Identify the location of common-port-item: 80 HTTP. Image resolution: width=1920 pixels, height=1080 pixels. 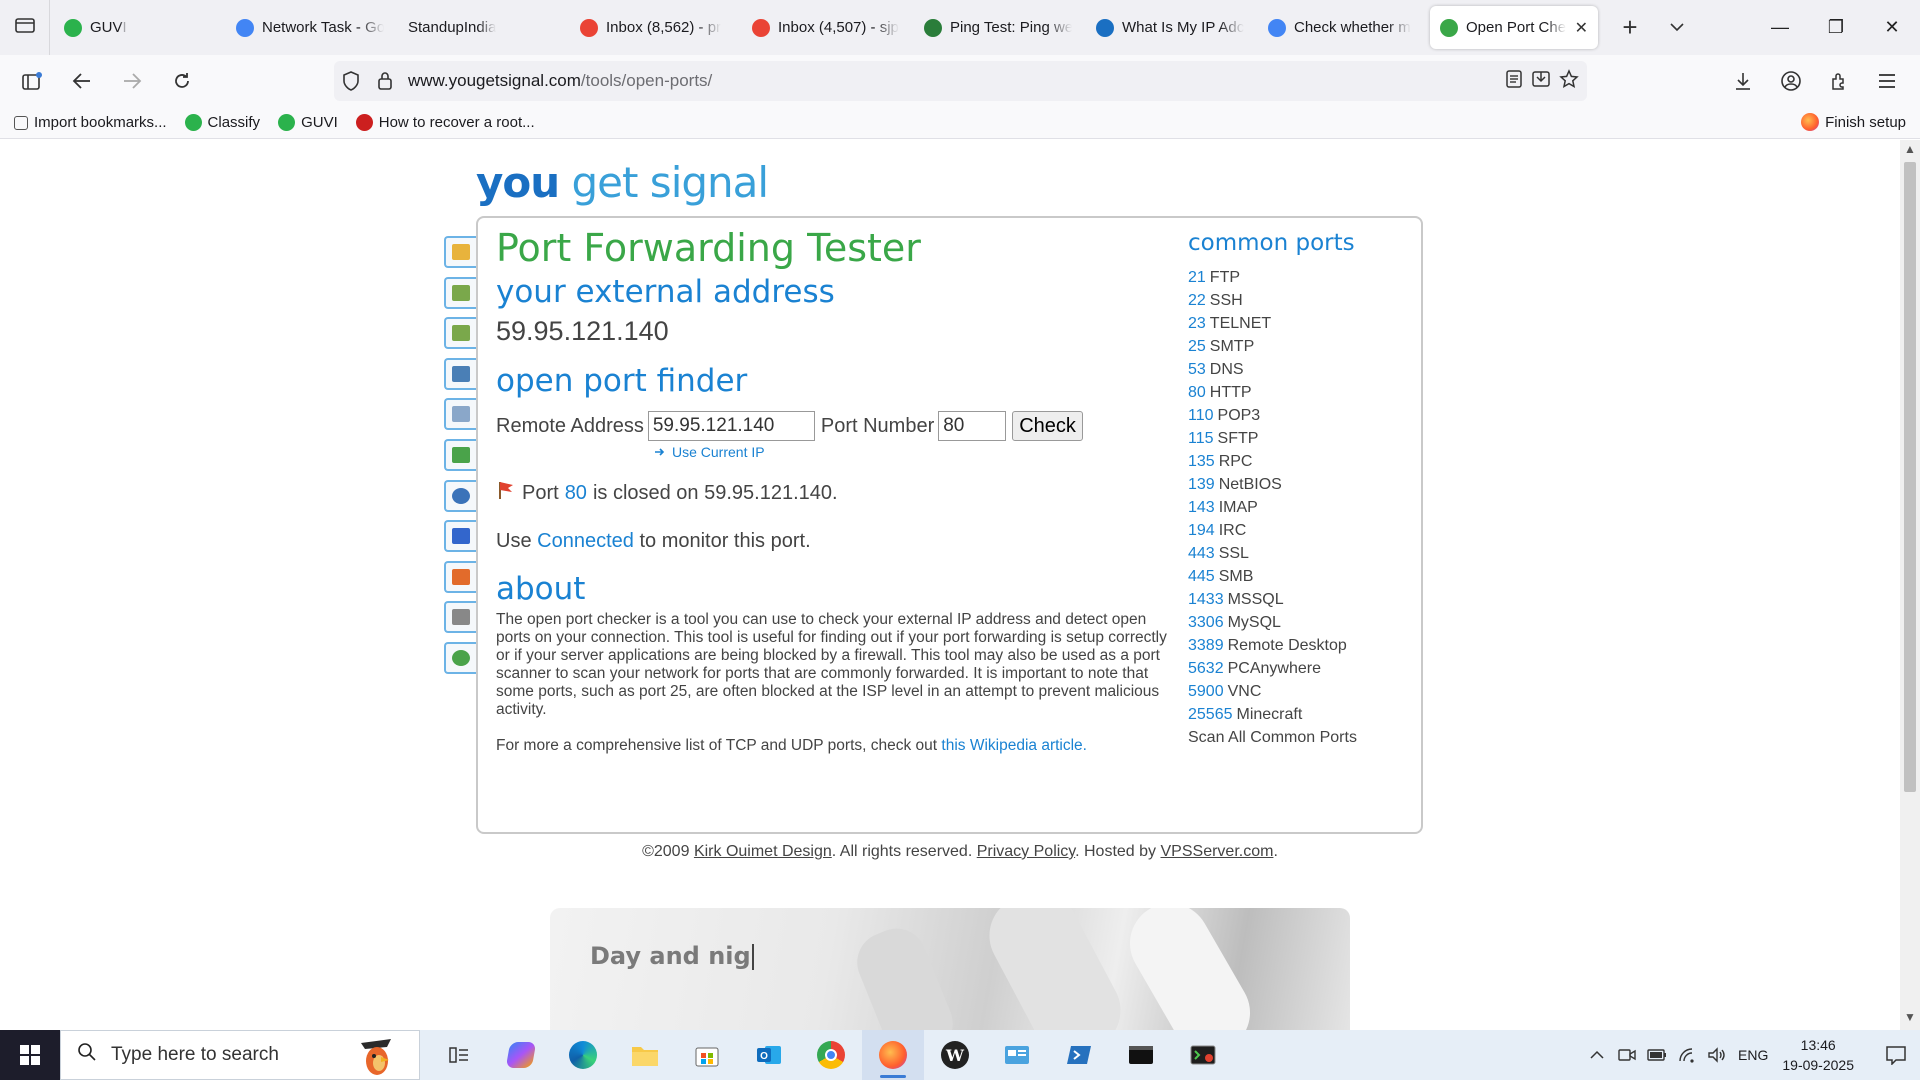
(1298, 392).